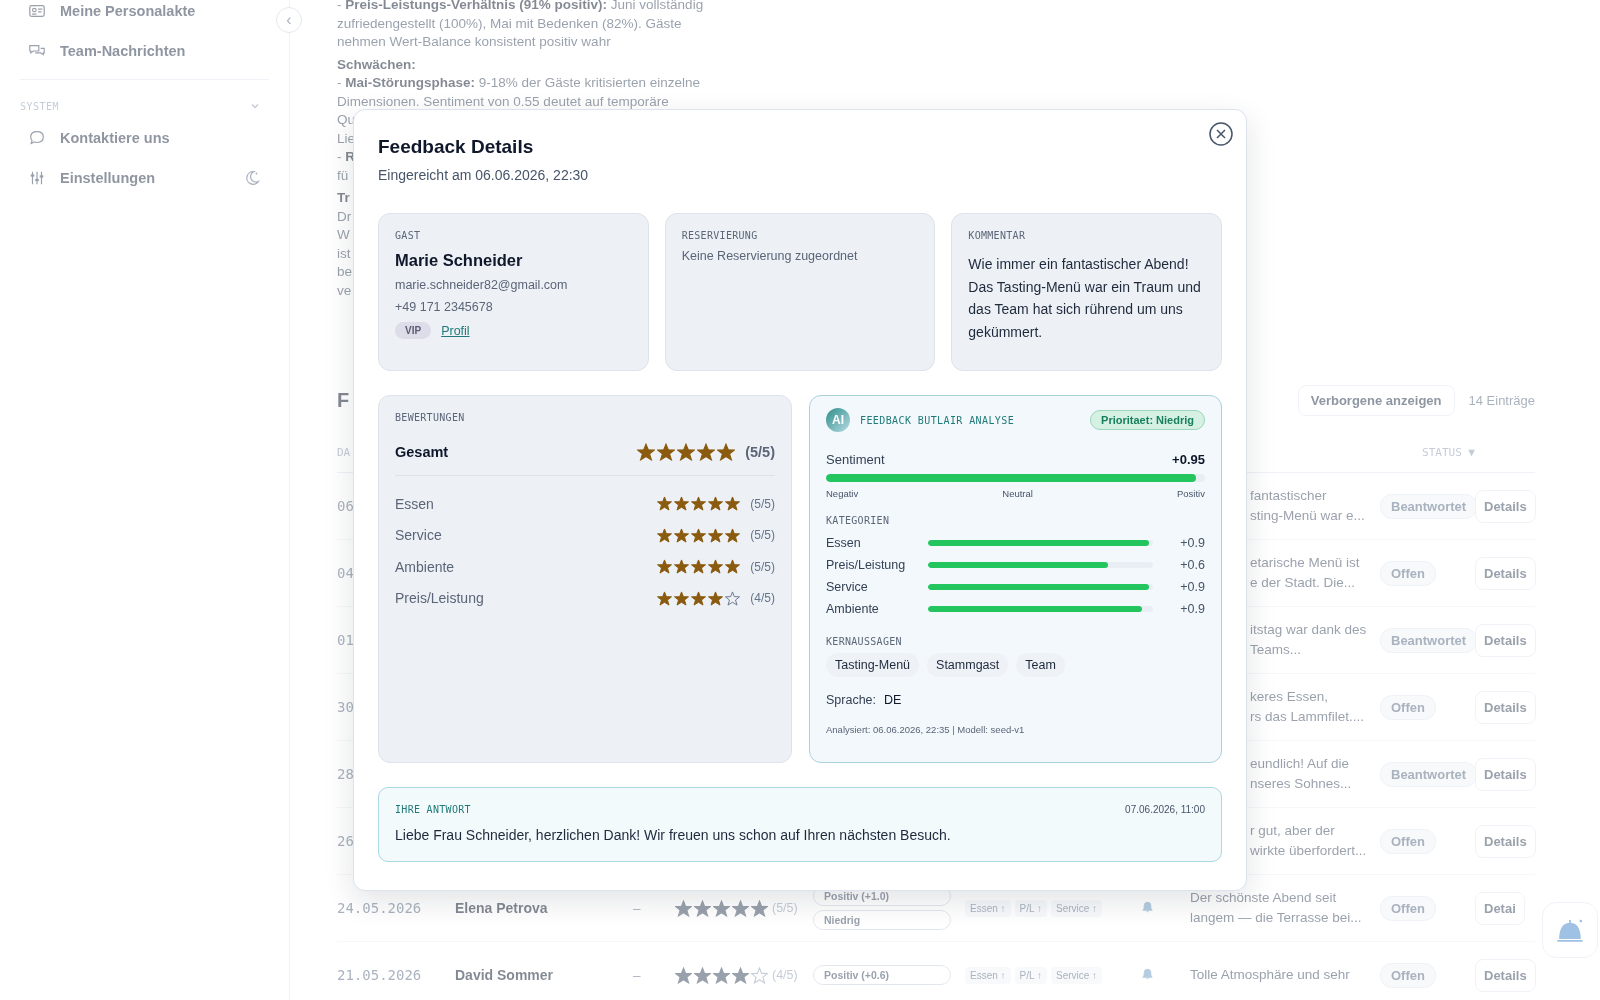 The height and width of the screenshot is (1000, 1600). I want to click on report-text: - Mai-Störungsphase: 9-18% der Gäste kritisierten einzelne, so click(519, 83).